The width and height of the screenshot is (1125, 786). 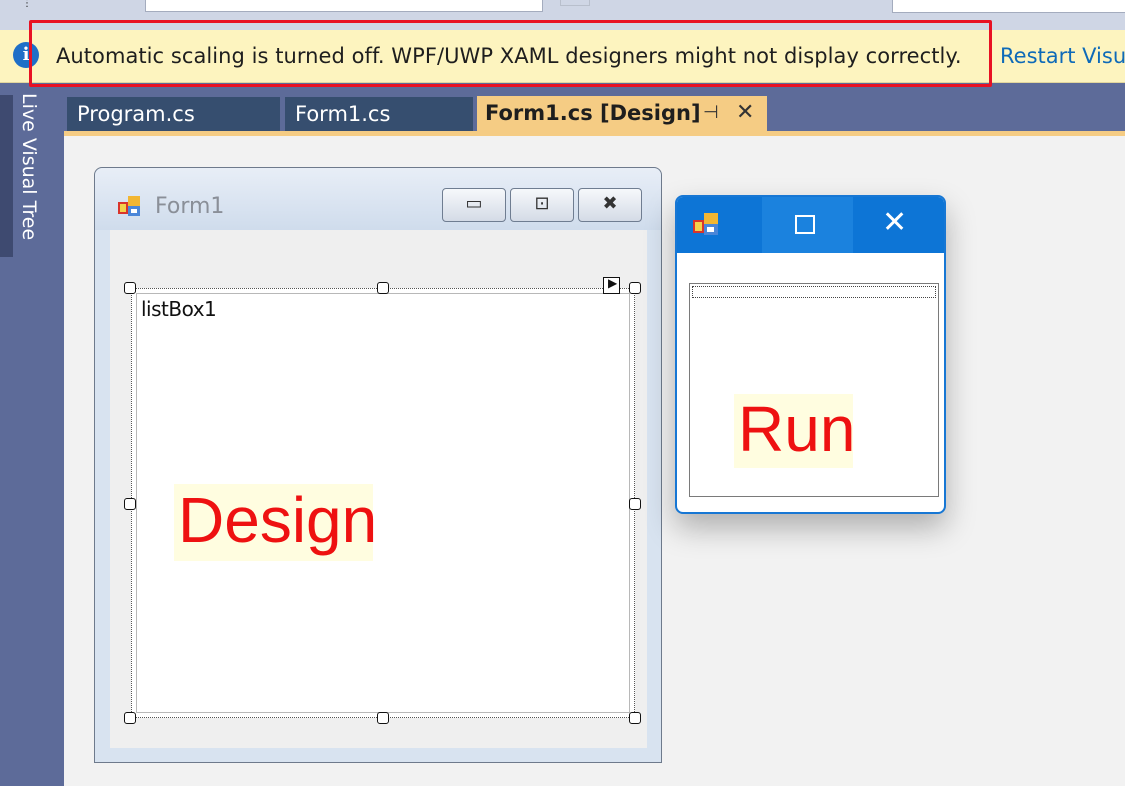 What do you see at coordinates (378, 199) in the screenshot?
I see `design-form-titlebar: Form1 ▭ ⊡ ✖` at bounding box center [378, 199].